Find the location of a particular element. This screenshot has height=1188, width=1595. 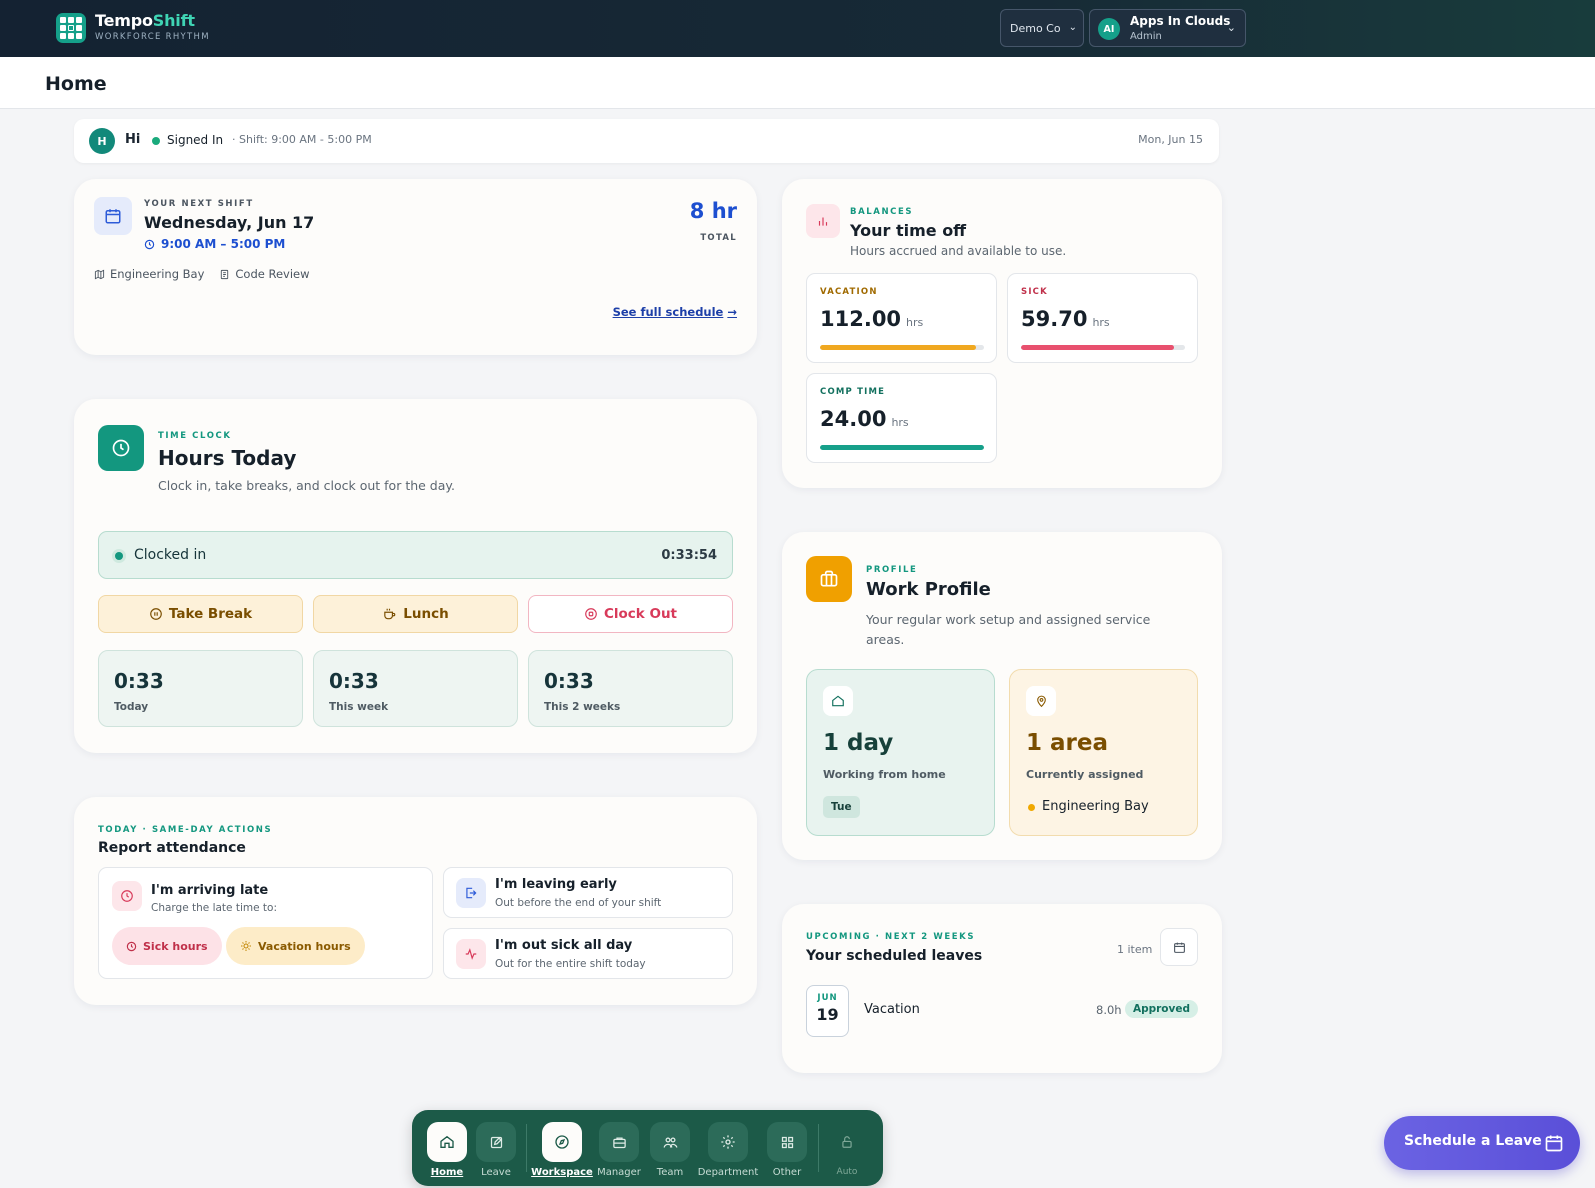

attendance-title: Report attendance is located at coordinates (172, 848).